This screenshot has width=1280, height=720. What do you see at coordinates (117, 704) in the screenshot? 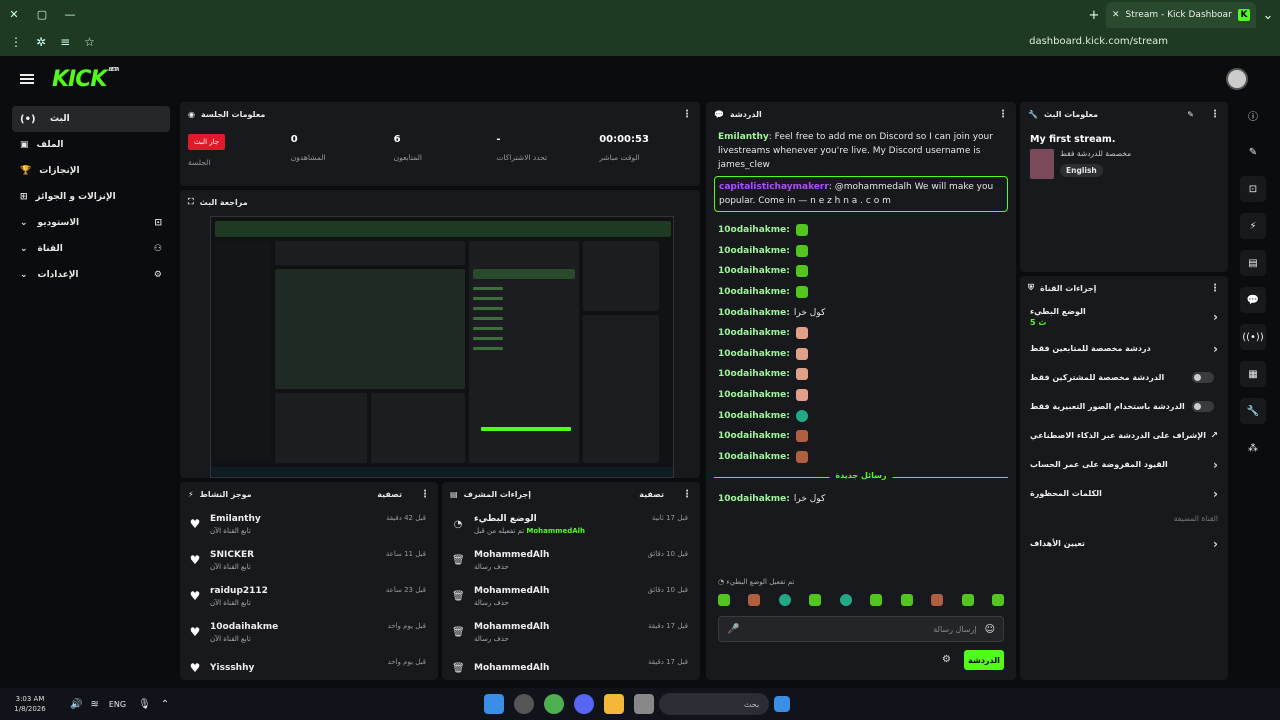
I see `language-indicator: ENG` at bounding box center [117, 704].